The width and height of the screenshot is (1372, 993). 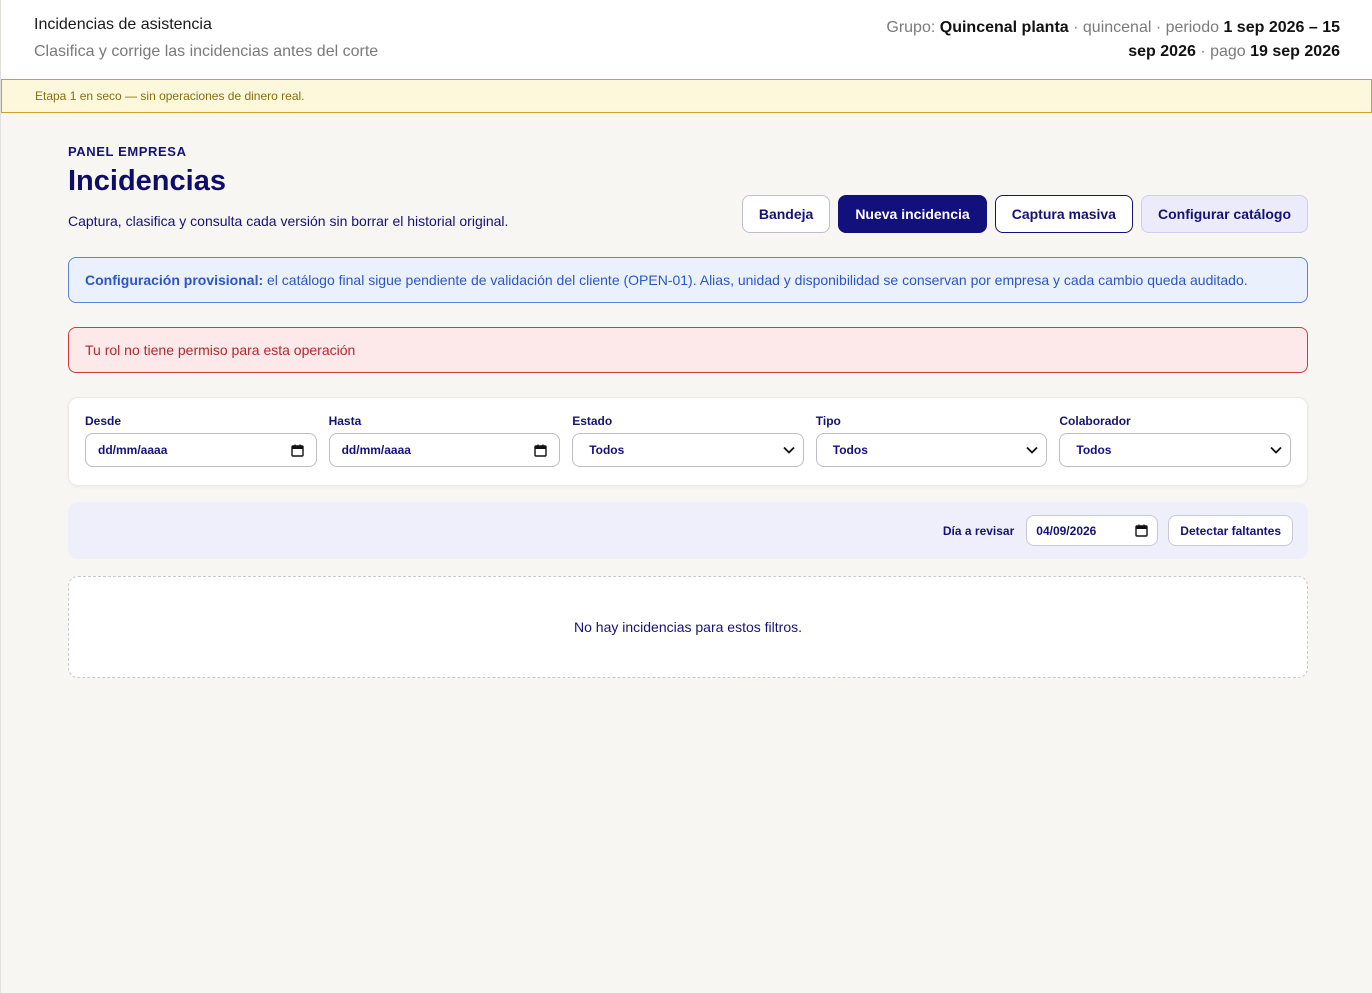 What do you see at coordinates (592, 421) in the screenshot?
I see `status-label: Estado` at bounding box center [592, 421].